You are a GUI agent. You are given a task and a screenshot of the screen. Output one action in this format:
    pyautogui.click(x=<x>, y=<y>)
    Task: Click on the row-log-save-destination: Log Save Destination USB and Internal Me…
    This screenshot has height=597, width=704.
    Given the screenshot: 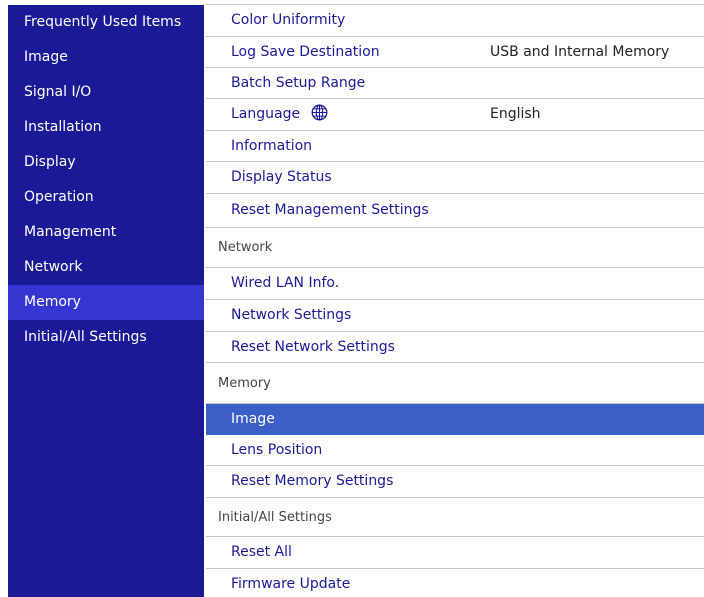 What is the action you would take?
    pyautogui.click(x=455, y=52)
    